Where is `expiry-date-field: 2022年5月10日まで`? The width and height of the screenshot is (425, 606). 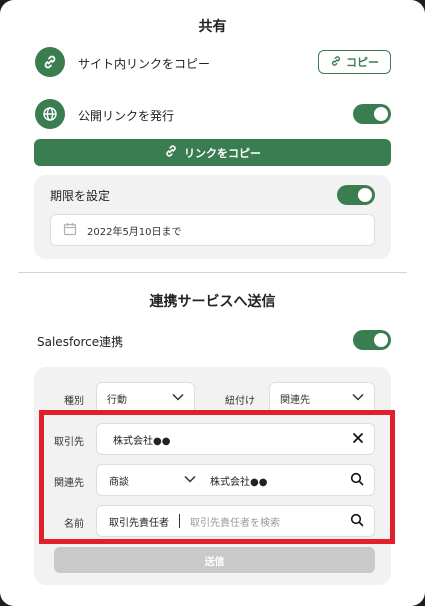
expiry-date-field: 2022年5月10日まで is located at coordinates (212, 230).